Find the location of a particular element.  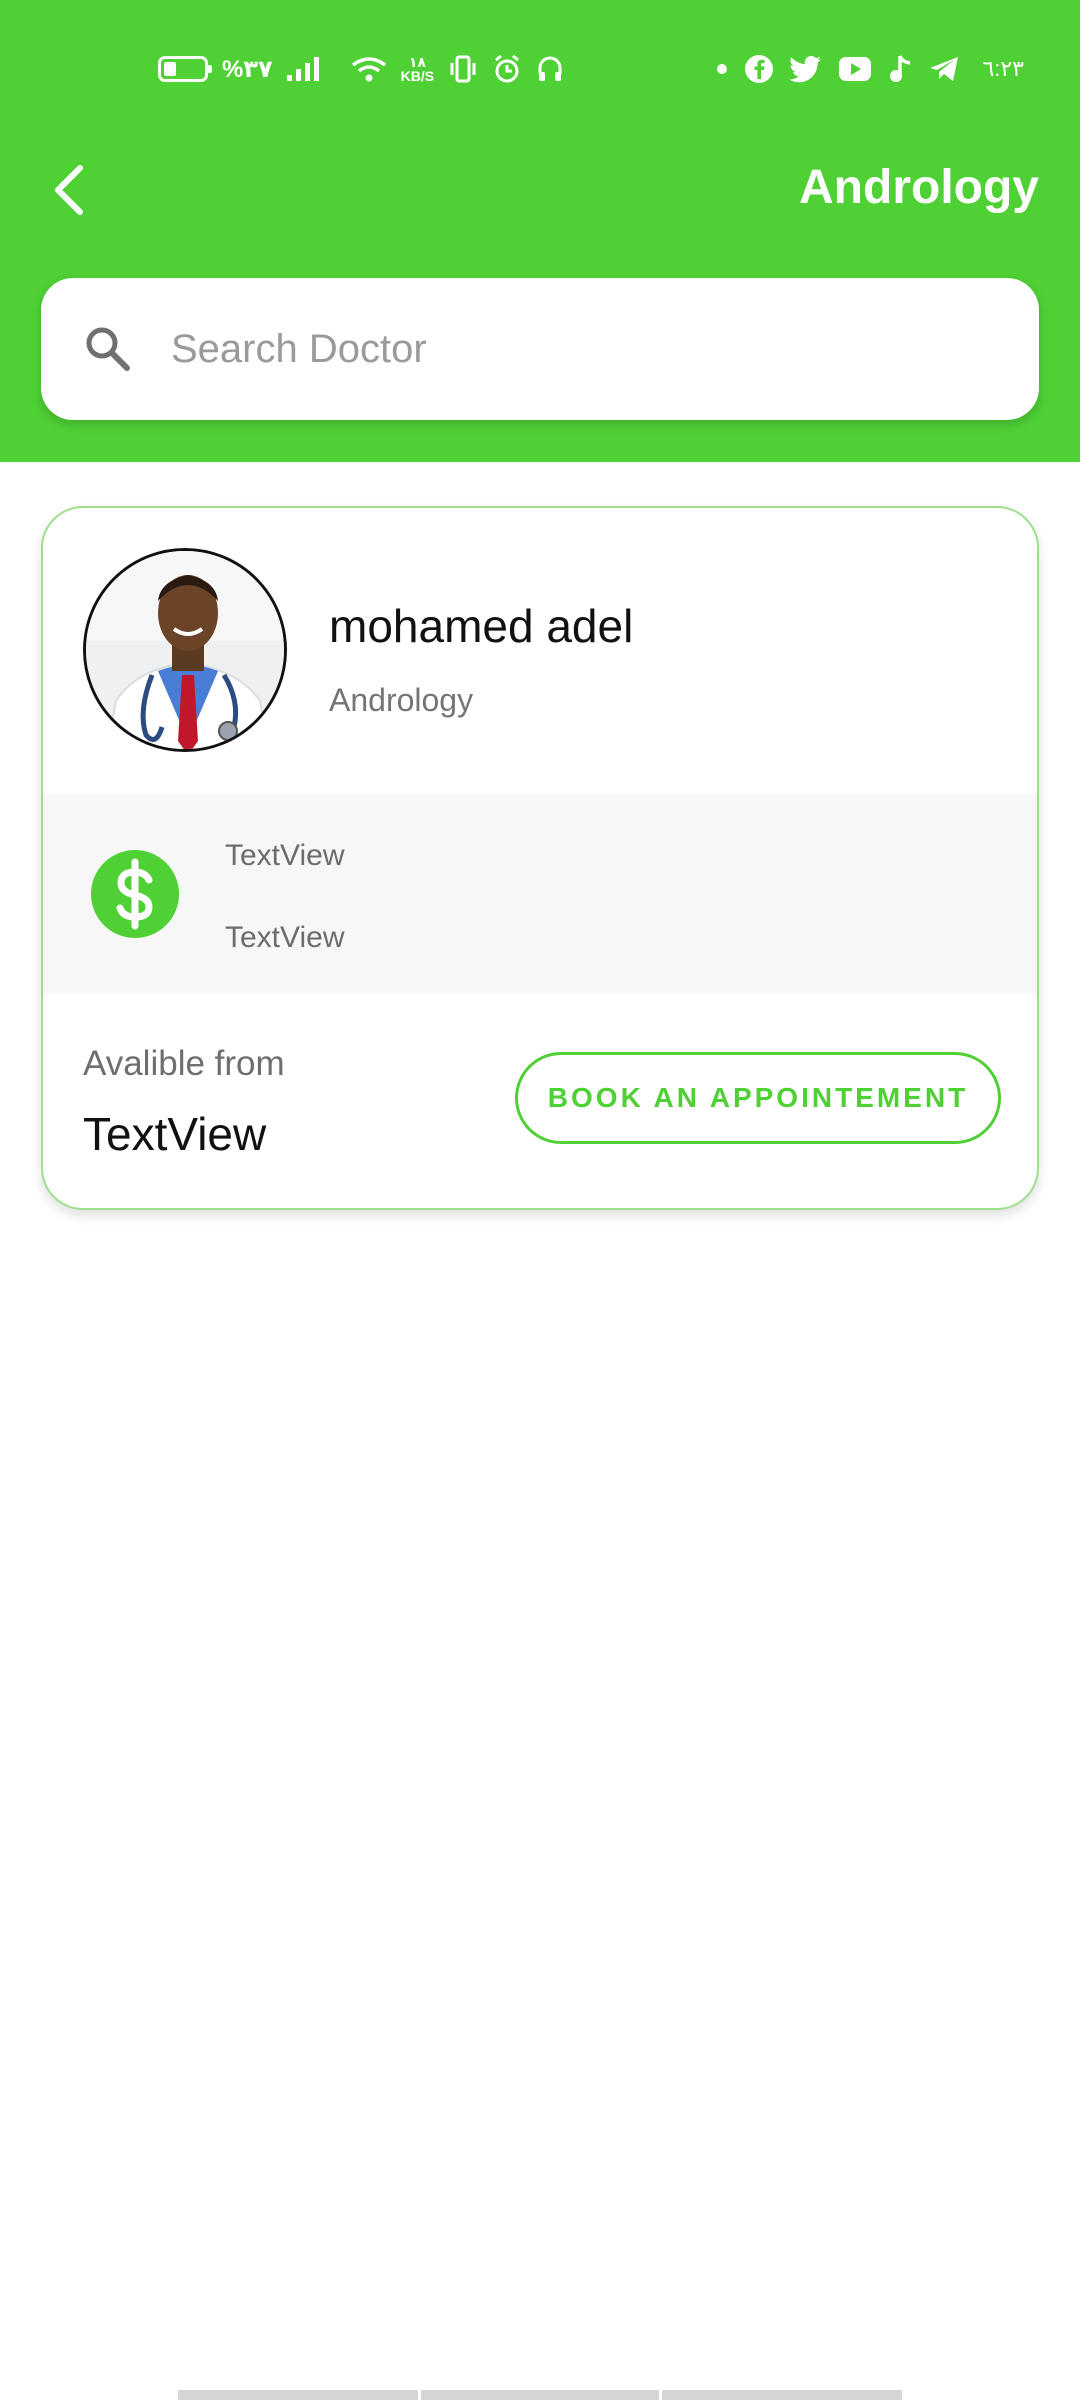

price-text-secondary: TextView is located at coordinates (285, 937).